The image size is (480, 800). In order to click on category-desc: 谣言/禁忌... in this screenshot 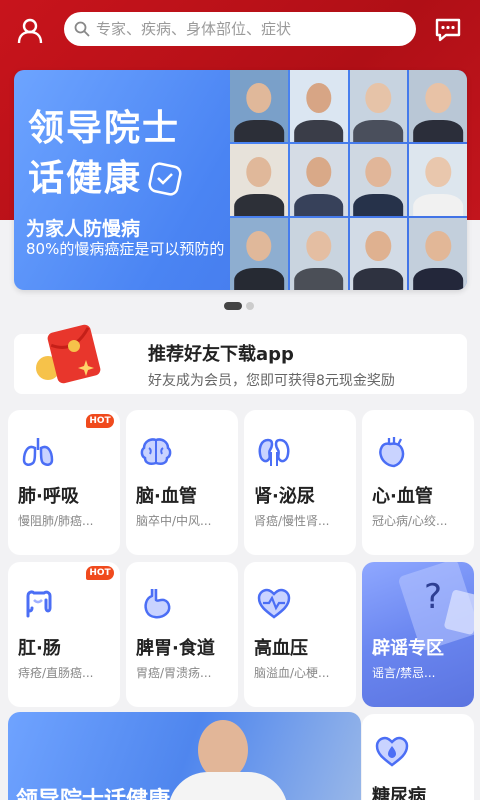, I will do `click(404, 673)`.